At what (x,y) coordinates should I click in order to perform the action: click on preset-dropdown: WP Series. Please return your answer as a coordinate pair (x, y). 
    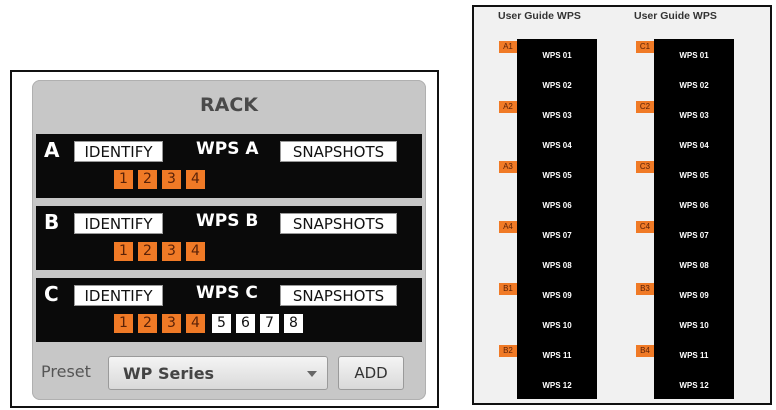
    Looking at the image, I should click on (218, 373).